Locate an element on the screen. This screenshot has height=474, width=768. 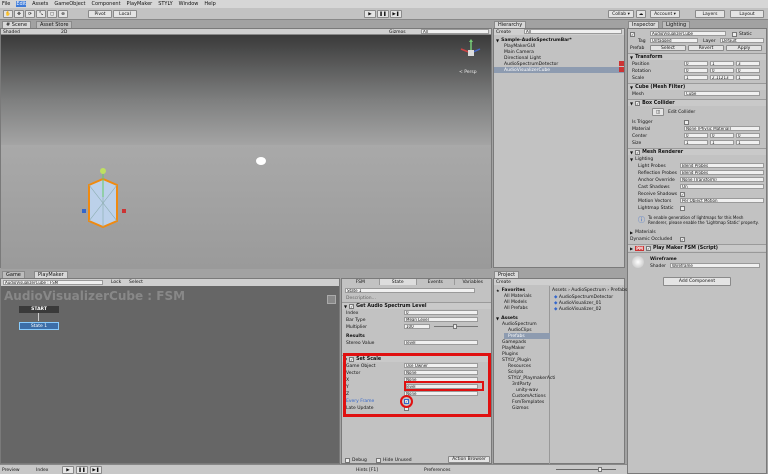
tab-fsm: FSM is located at coordinates (361, 282).